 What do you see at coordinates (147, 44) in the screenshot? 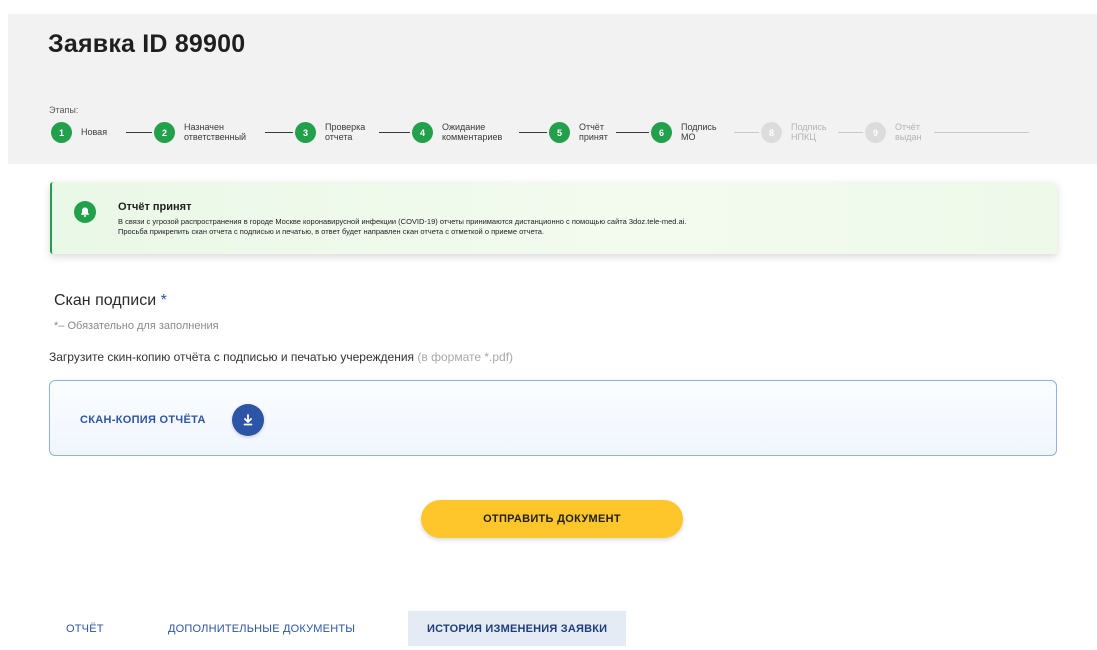
I see `page-title: Заявка ID 89900` at bounding box center [147, 44].